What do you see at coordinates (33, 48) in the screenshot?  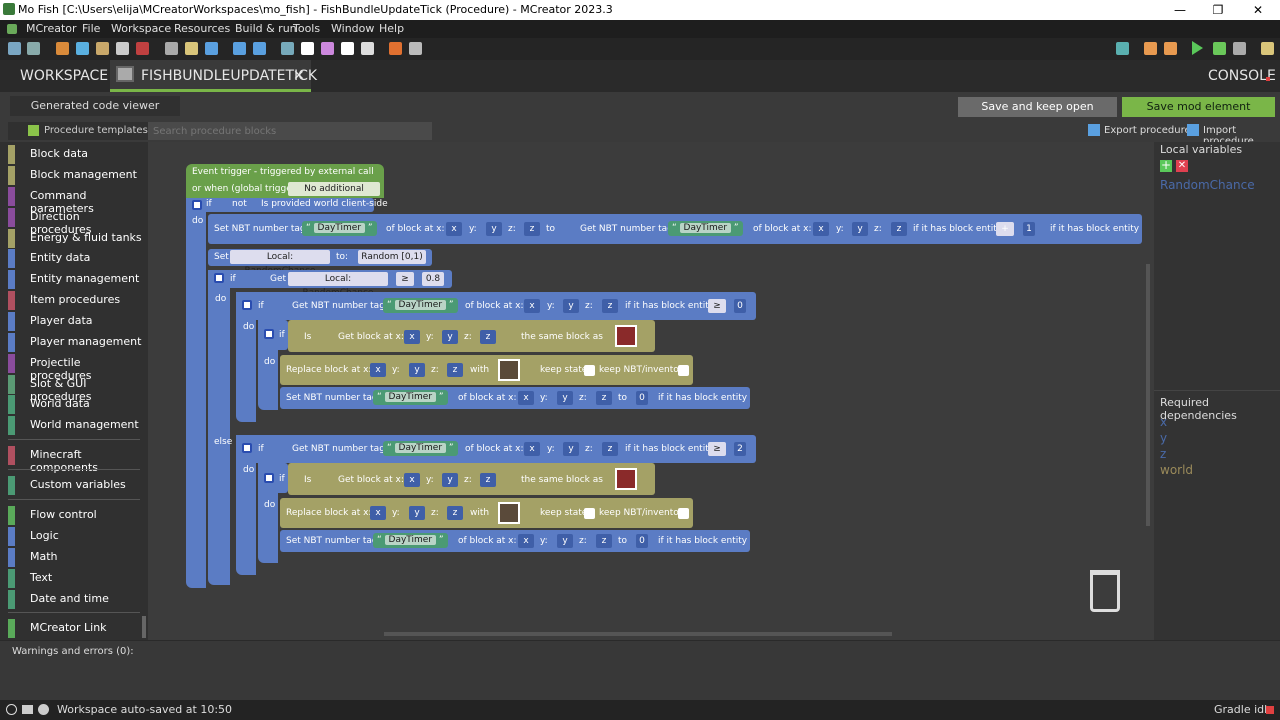 I see `map-icon` at bounding box center [33, 48].